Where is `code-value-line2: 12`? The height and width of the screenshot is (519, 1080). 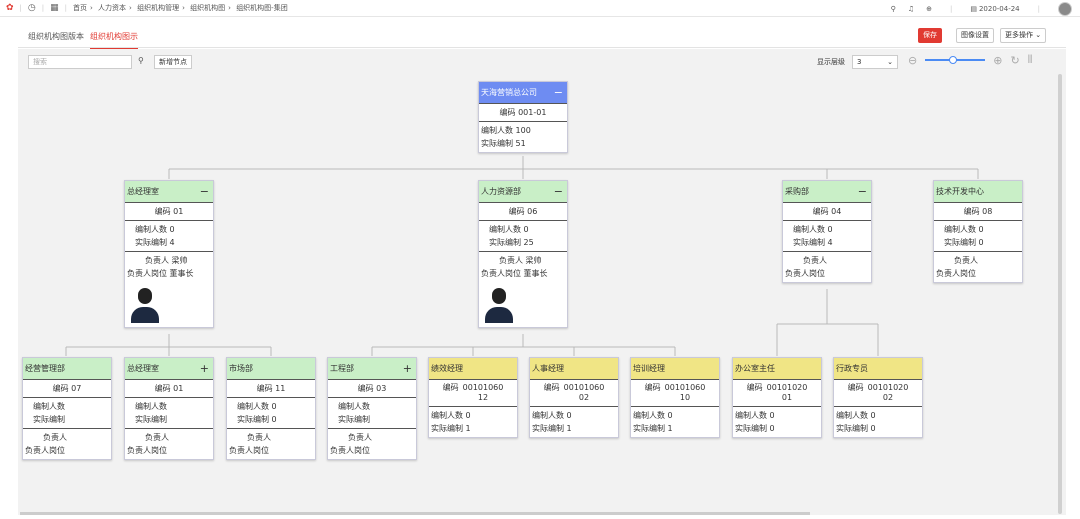 code-value-line2: 12 is located at coordinates (483, 397).